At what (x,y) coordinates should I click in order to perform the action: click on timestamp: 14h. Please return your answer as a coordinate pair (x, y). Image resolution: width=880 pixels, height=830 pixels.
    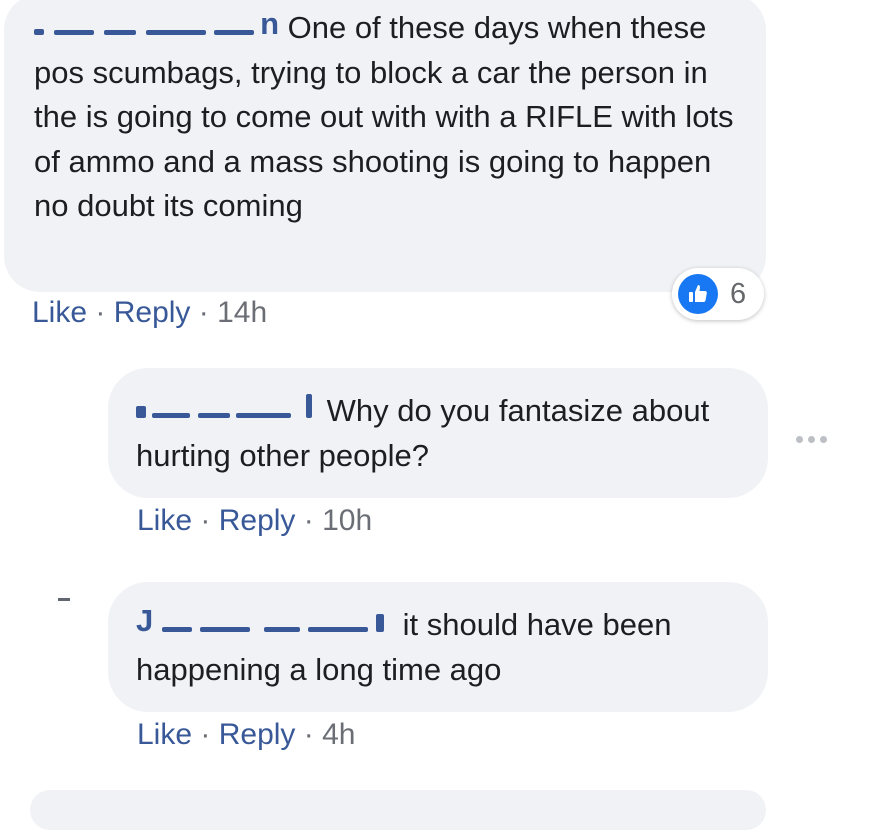
    Looking at the image, I should click on (242, 312).